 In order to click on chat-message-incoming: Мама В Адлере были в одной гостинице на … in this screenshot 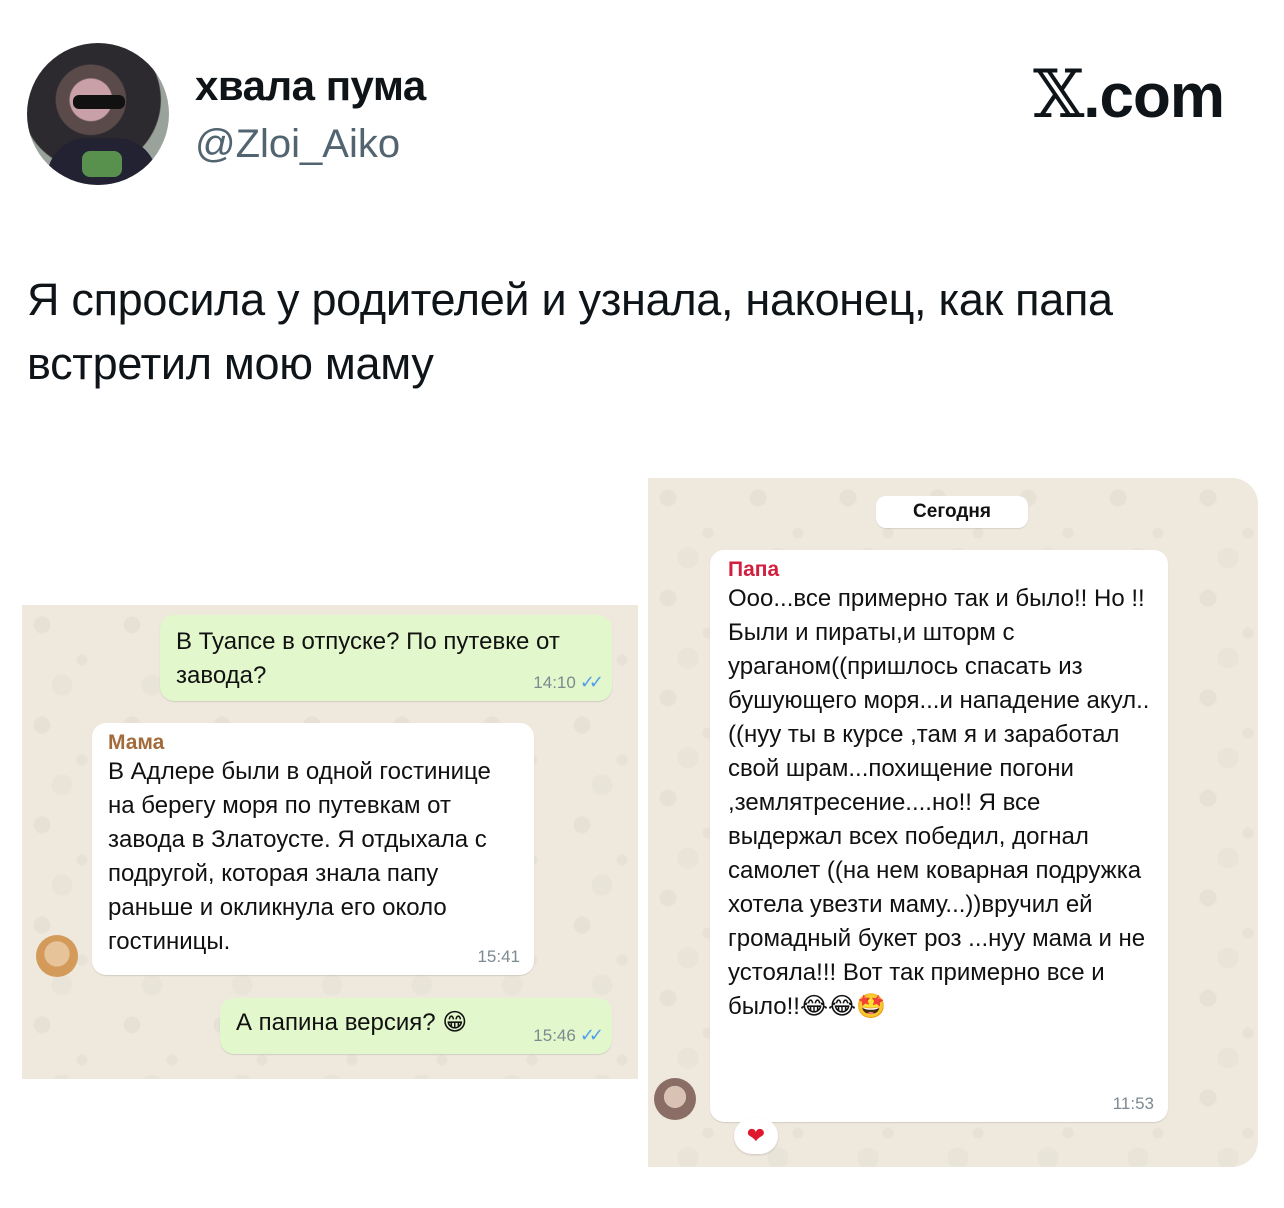, I will do `click(313, 849)`.